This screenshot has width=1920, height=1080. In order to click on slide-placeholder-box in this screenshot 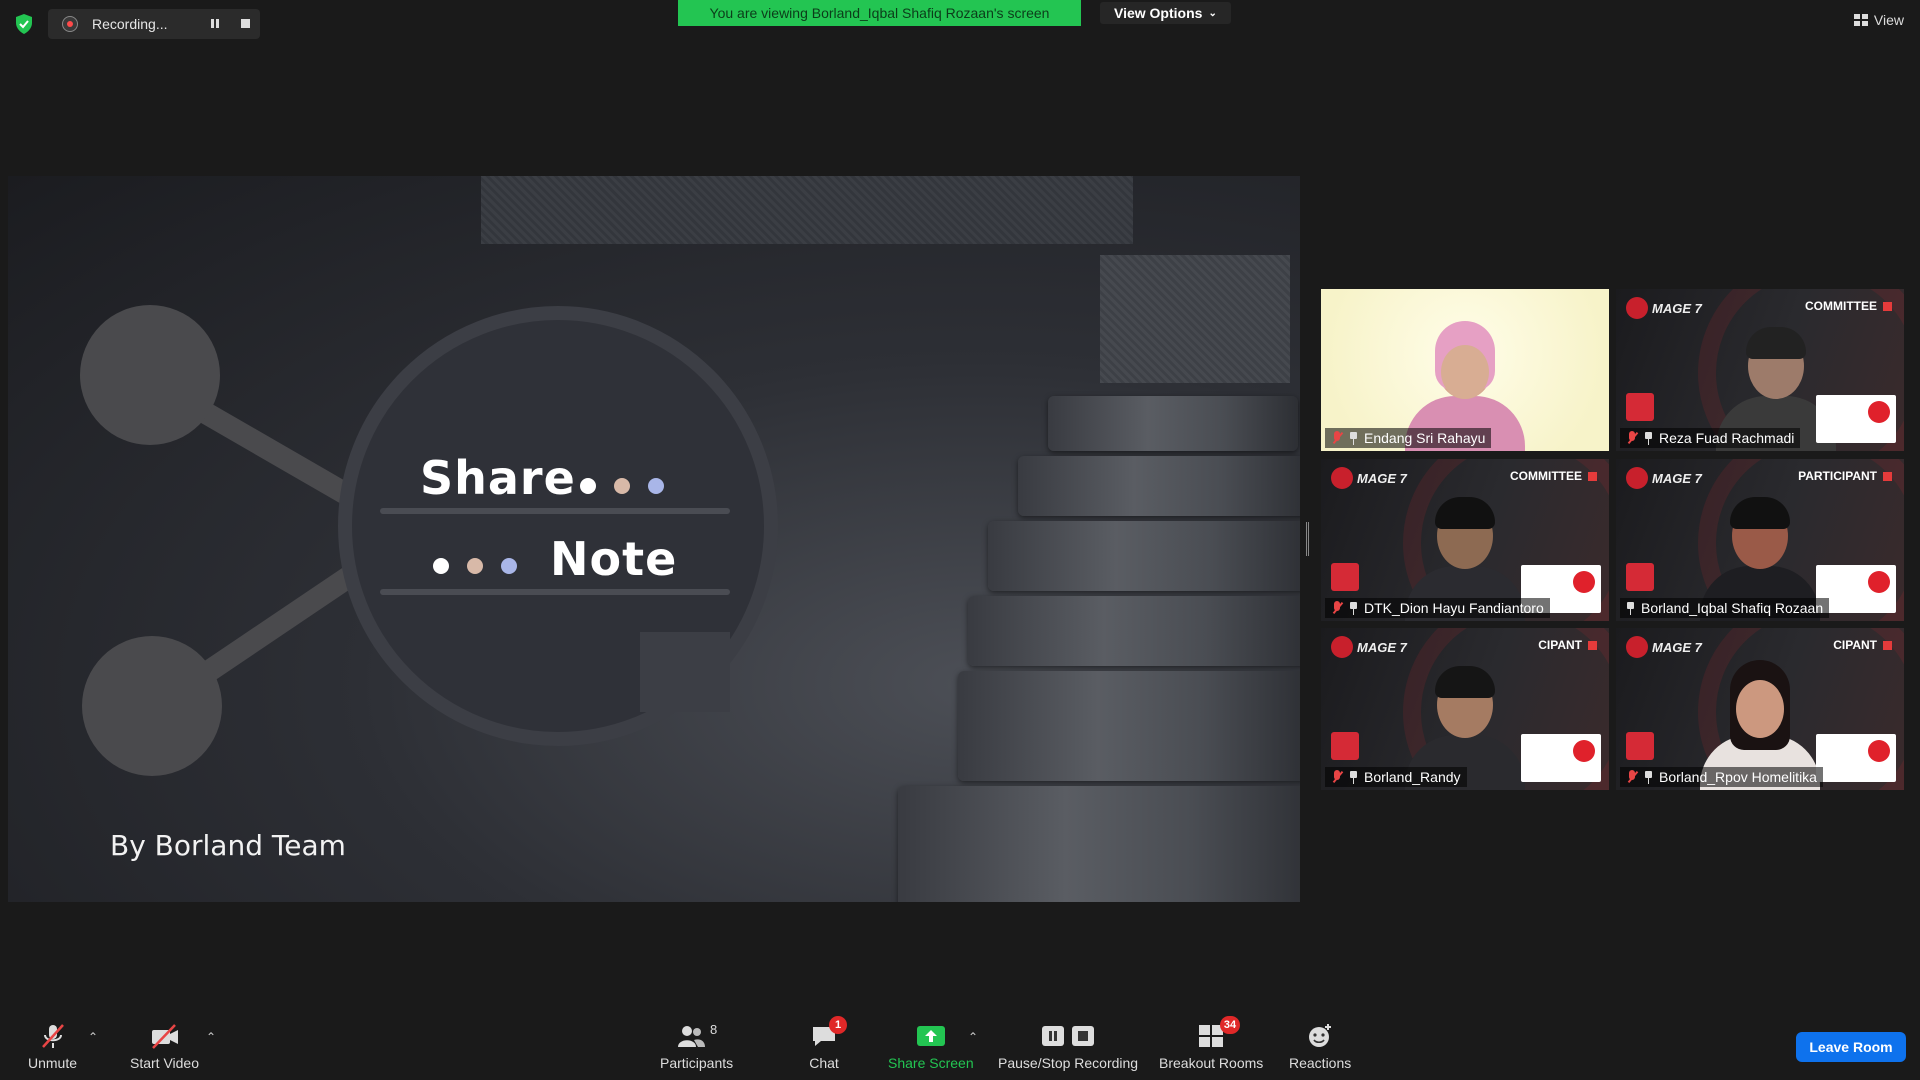, I will do `click(1195, 319)`.